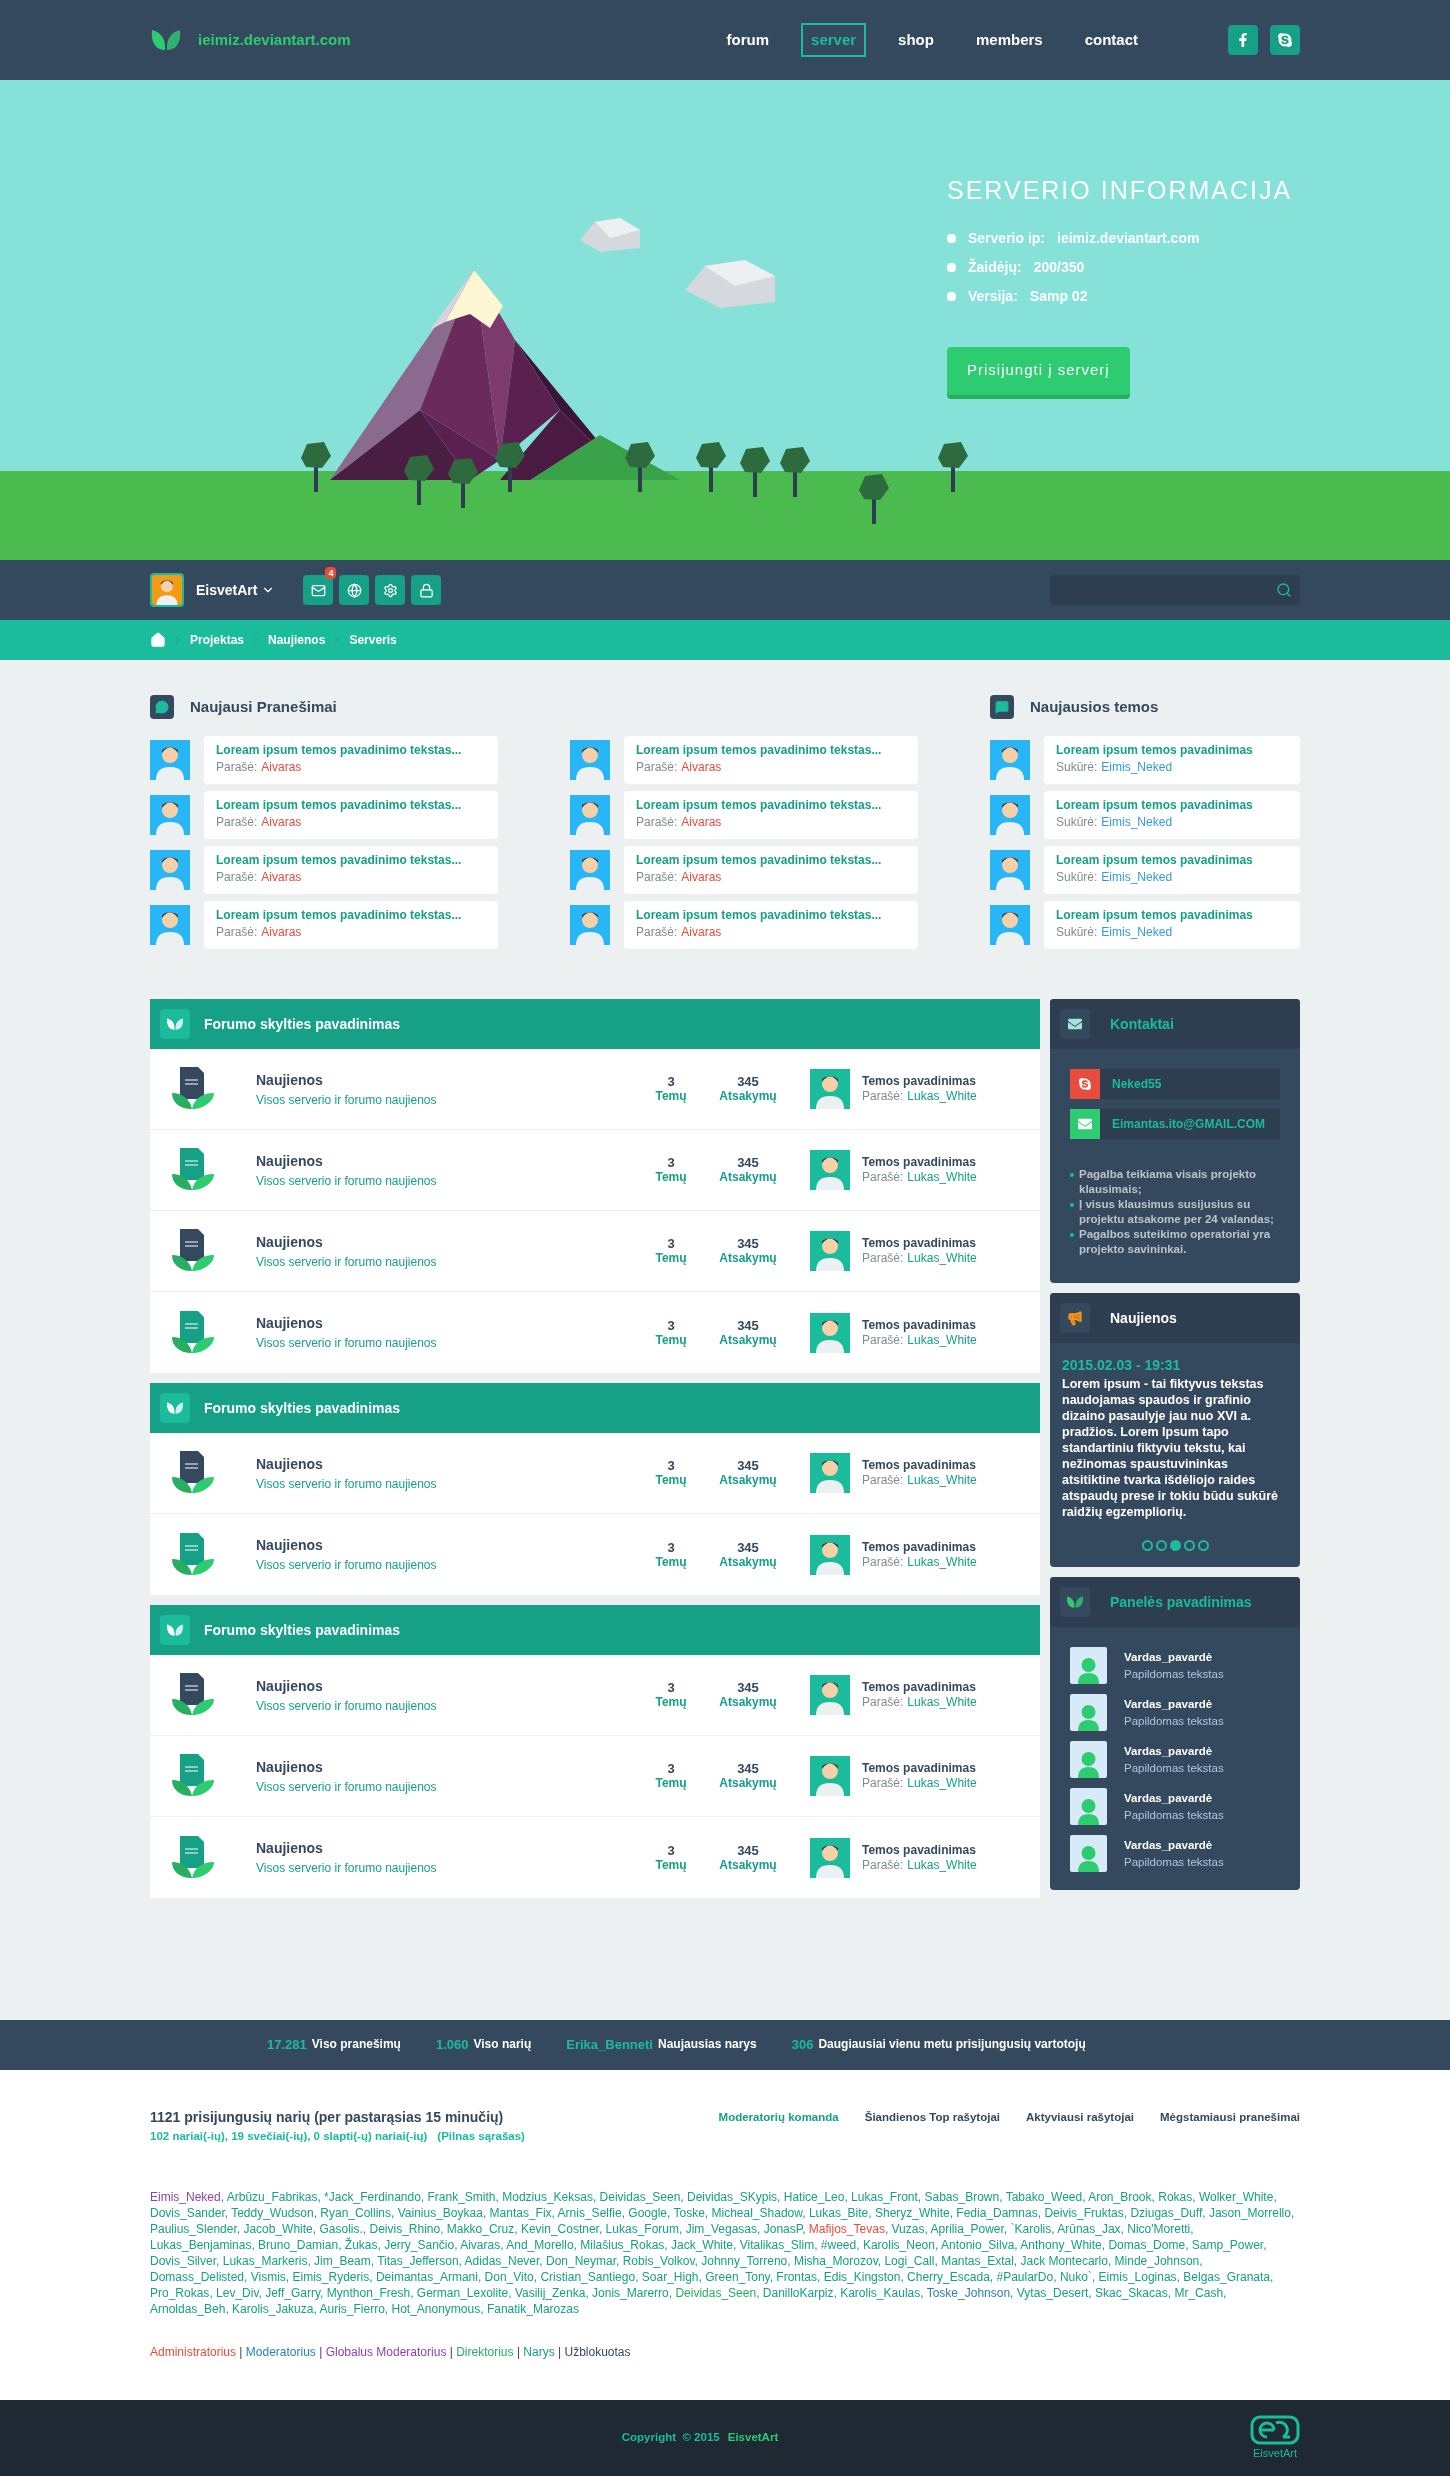  Describe the element at coordinates (1089, 2229) in the screenshot. I see `user-link: Arūnas_Jax` at that location.